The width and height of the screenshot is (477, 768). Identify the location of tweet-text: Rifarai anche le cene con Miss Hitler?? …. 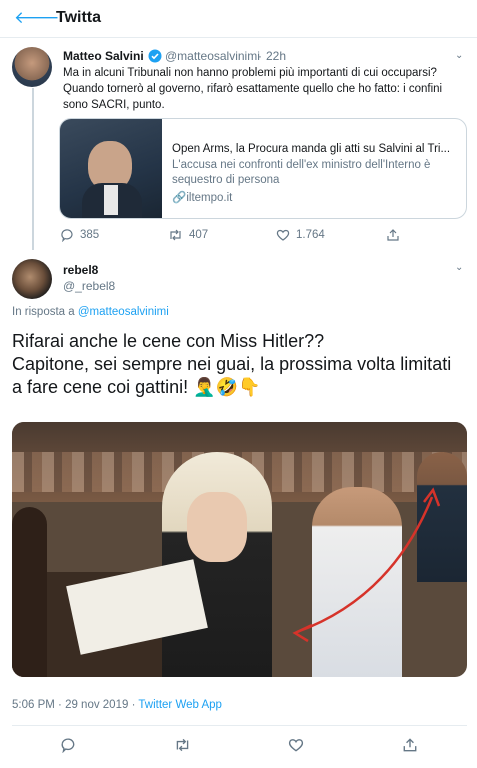
(232, 364).